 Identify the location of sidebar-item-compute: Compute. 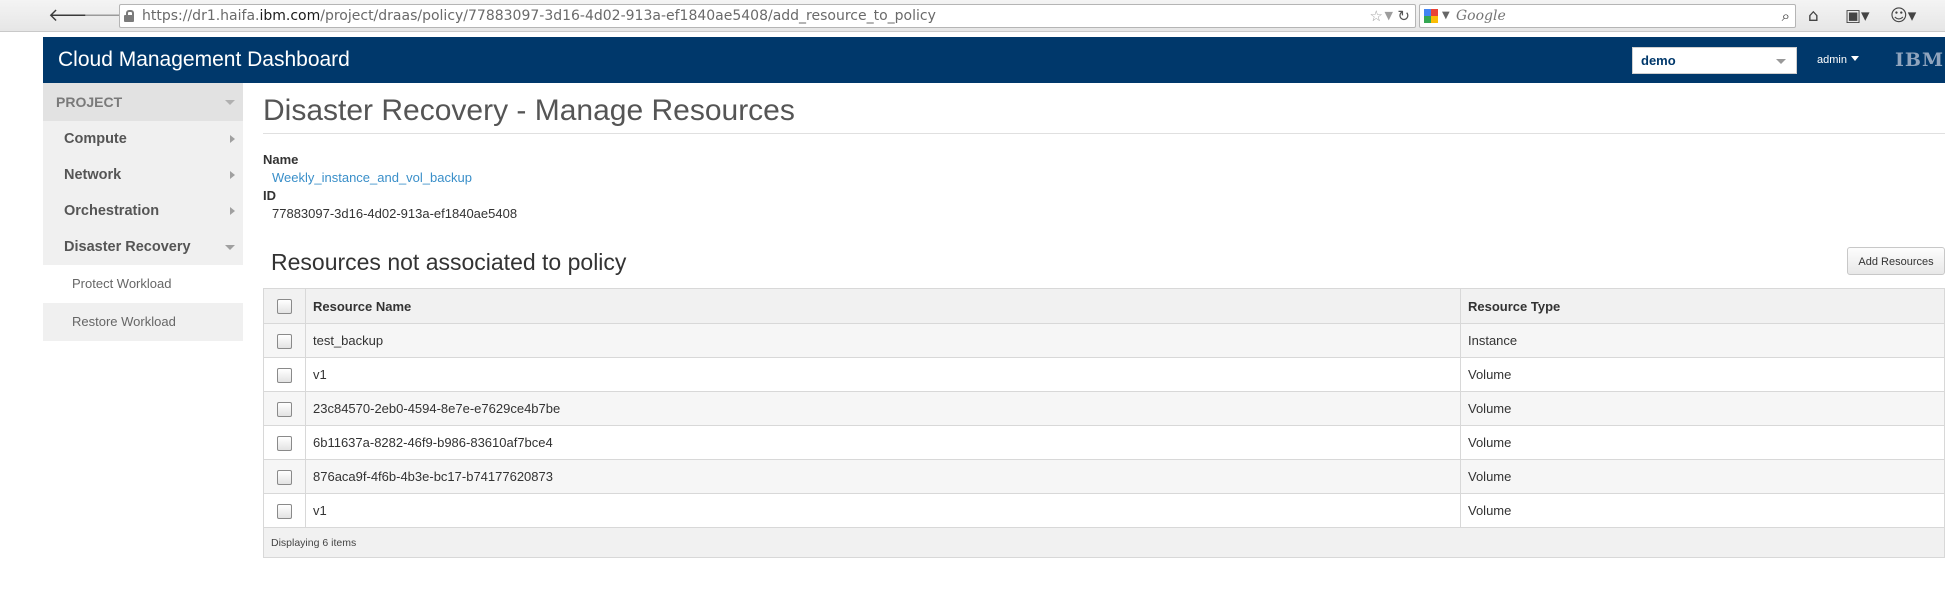
(143, 139).